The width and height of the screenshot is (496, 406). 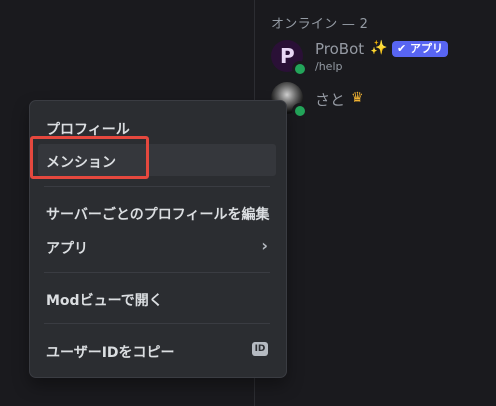 What do you see at coordinates (379, 48) in the screenshot?
I see `sparkles-icon: ✨` at bounding box center [379, 48].